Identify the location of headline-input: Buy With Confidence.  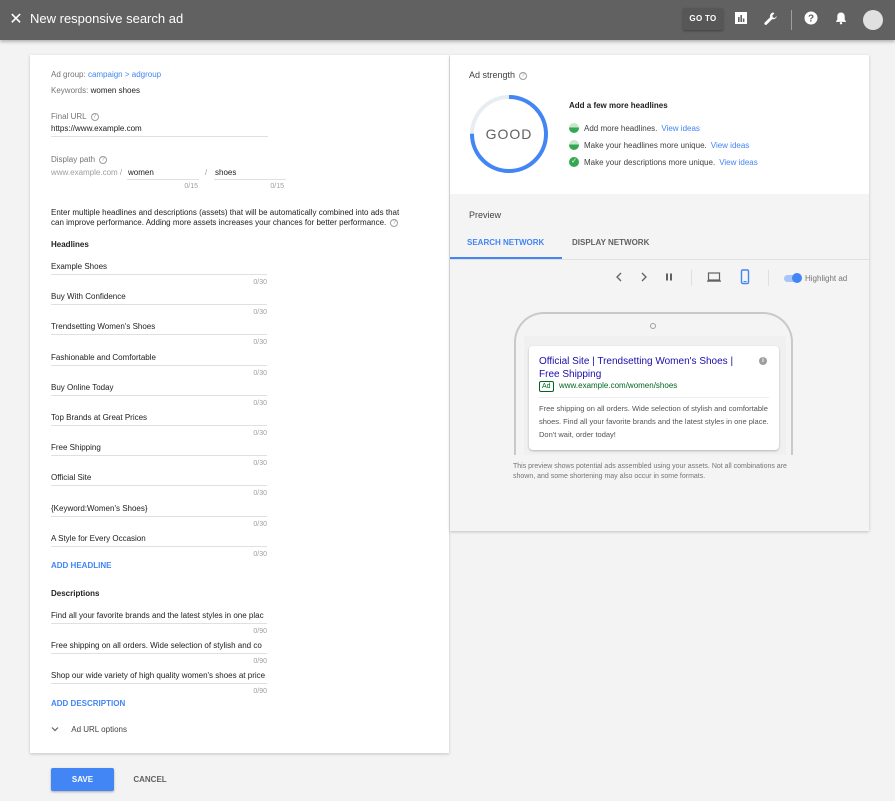
(159, 296).